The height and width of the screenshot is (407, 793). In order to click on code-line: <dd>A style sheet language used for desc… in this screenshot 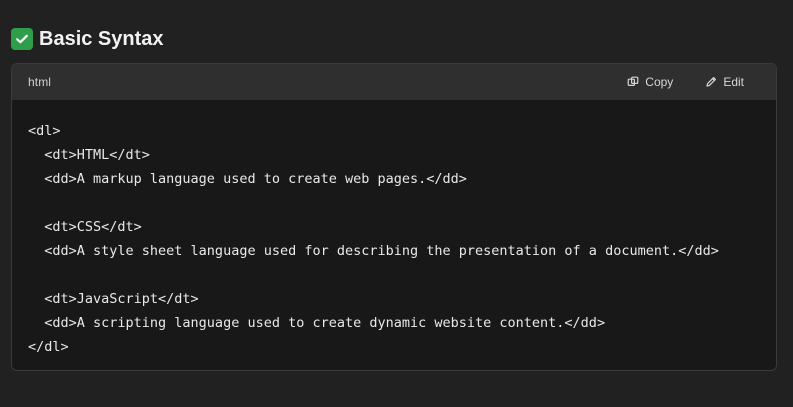, I will do `click(373, 251)`.